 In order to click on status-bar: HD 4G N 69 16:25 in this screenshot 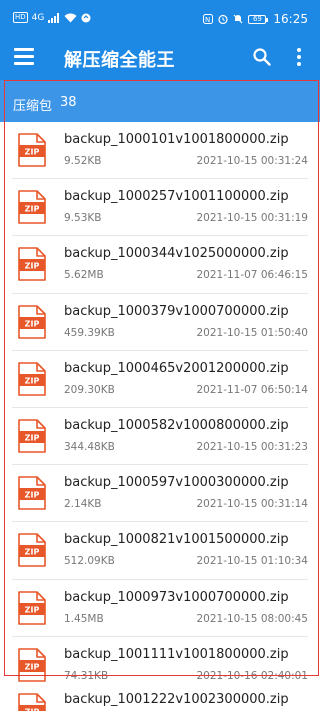, I will do `click(160, 18)`.